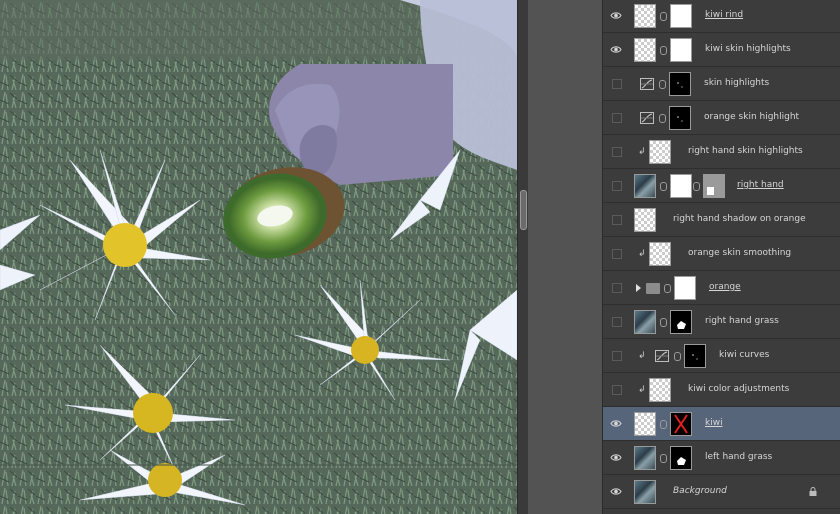 This screenshot has height=514, width=840. What do you see at coordinates (653, 288) in the screenshot?
I see `folder-icon` at bounding box center [653, 288].